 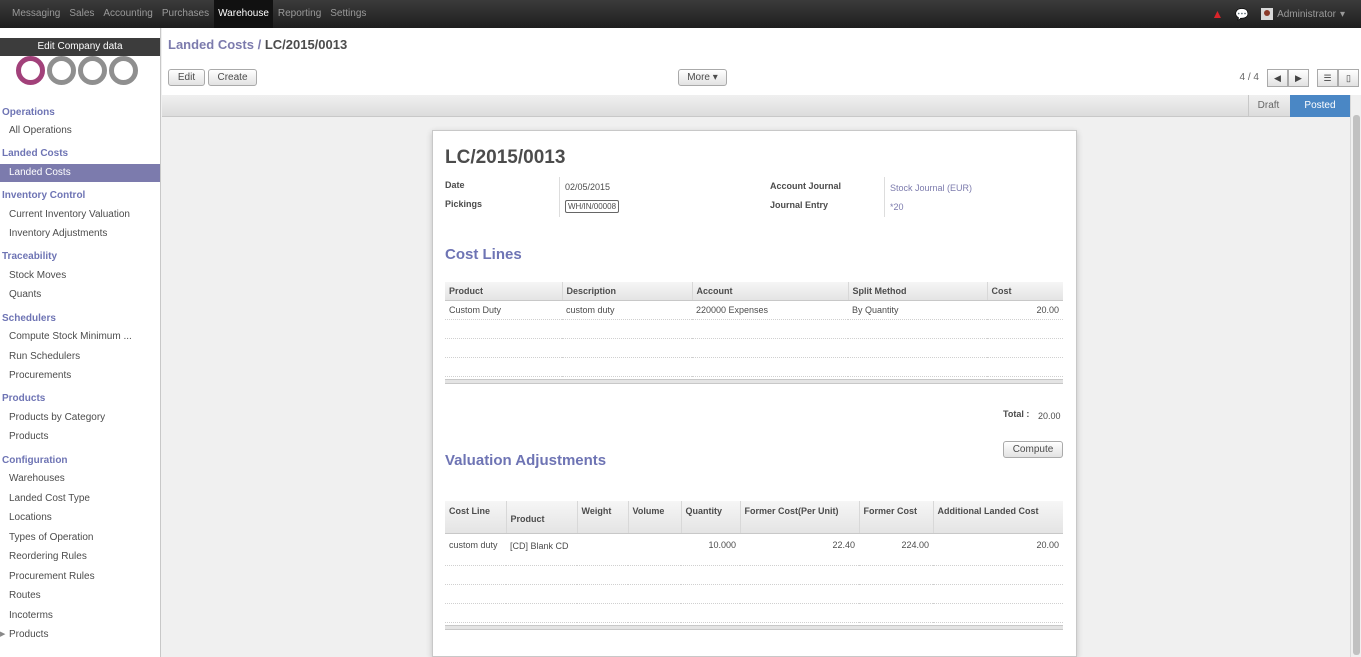 What do you see at coordinates (592, 206) in the screenshot?
I see `pickings-tag: WH/IN/00008` at bounding box center [592, 206].